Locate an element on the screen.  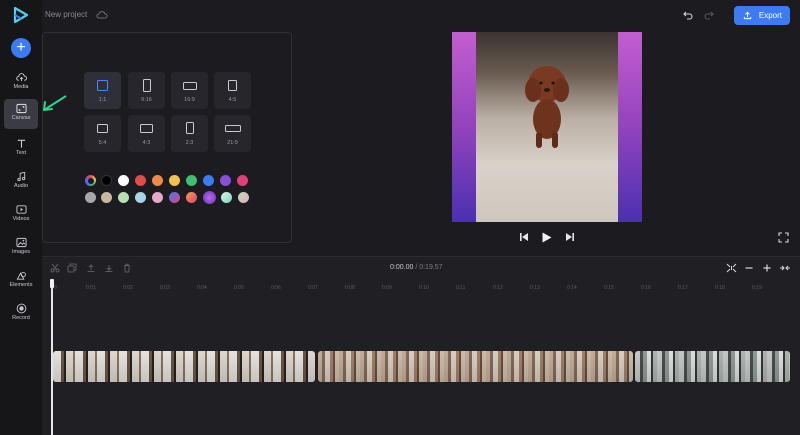
ratio-9-16: 9:16 is located at coordinates (146, 90).